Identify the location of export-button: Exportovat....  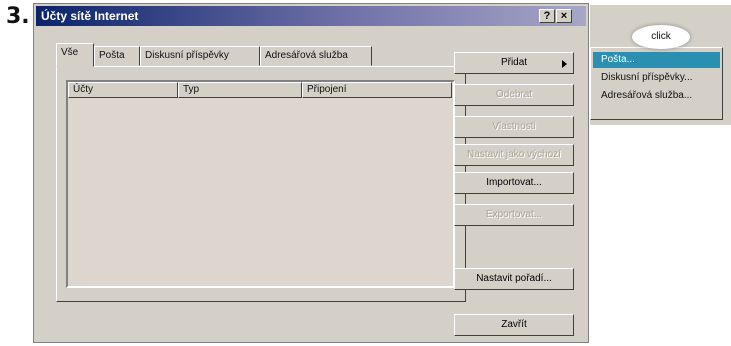
(514, 215).